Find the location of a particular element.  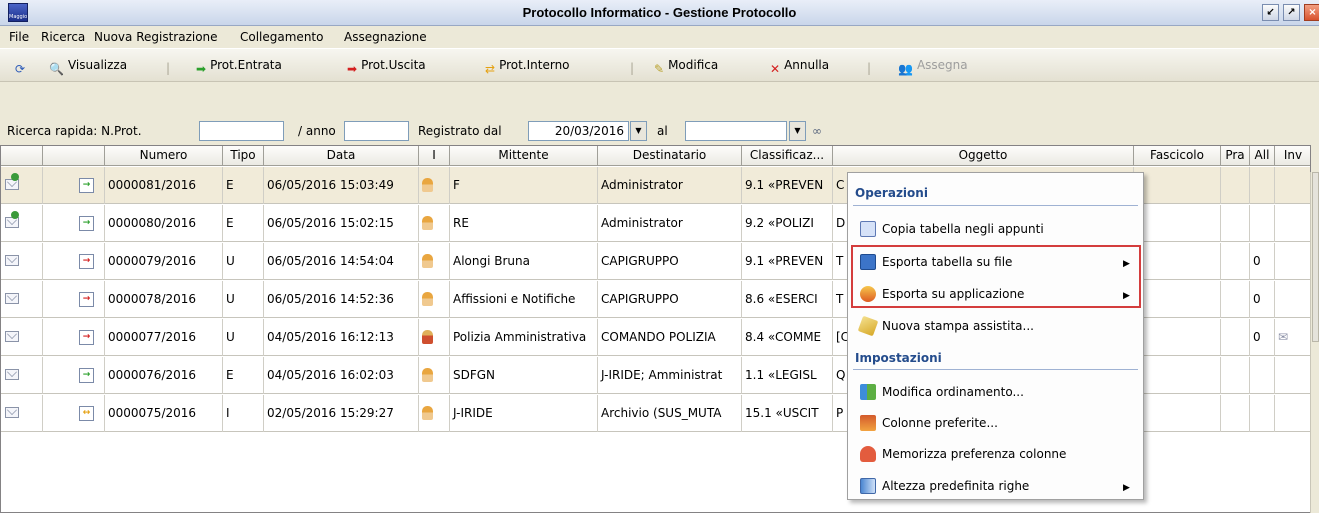

classificazione-cell: 8.6 «ESERCI is located at coordinates (787, 299).